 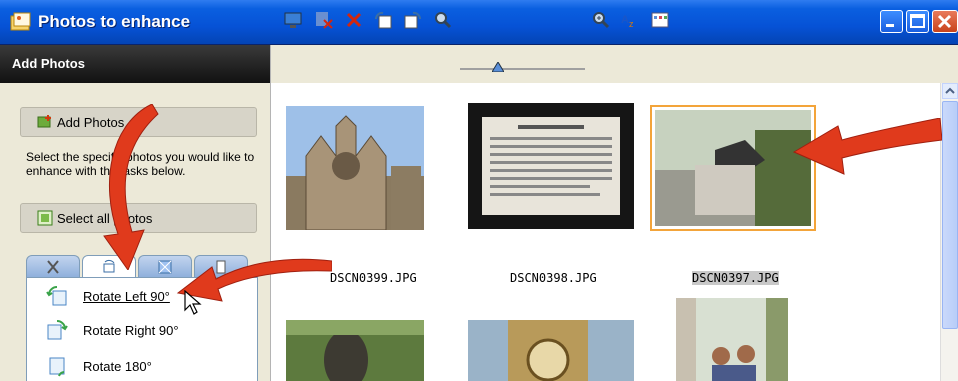 I want to click on rotate-left-icon, so click(x=56, y=295).